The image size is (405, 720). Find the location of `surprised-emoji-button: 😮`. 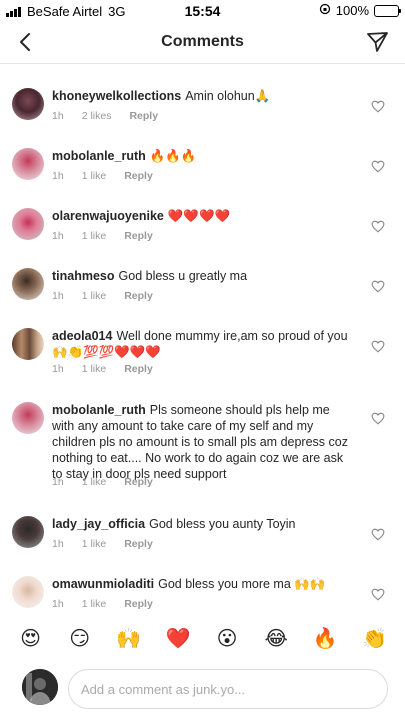

surprised-emoji-button: 😮 is located at coordinates (227, 638).